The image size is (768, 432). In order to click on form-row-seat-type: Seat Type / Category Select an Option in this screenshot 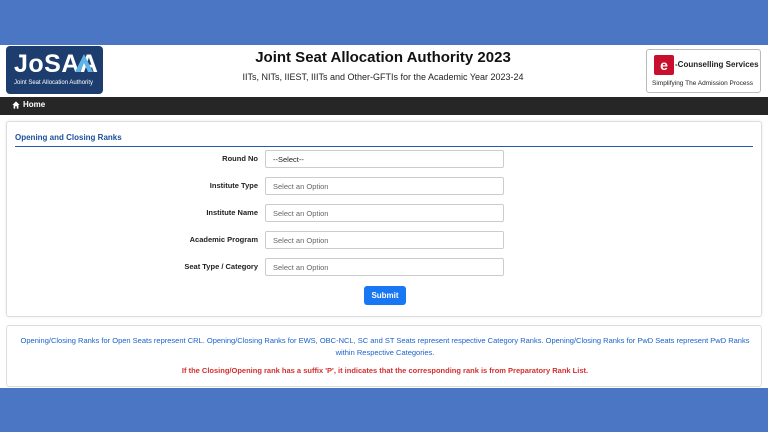, I will do `click(385, 267)`.